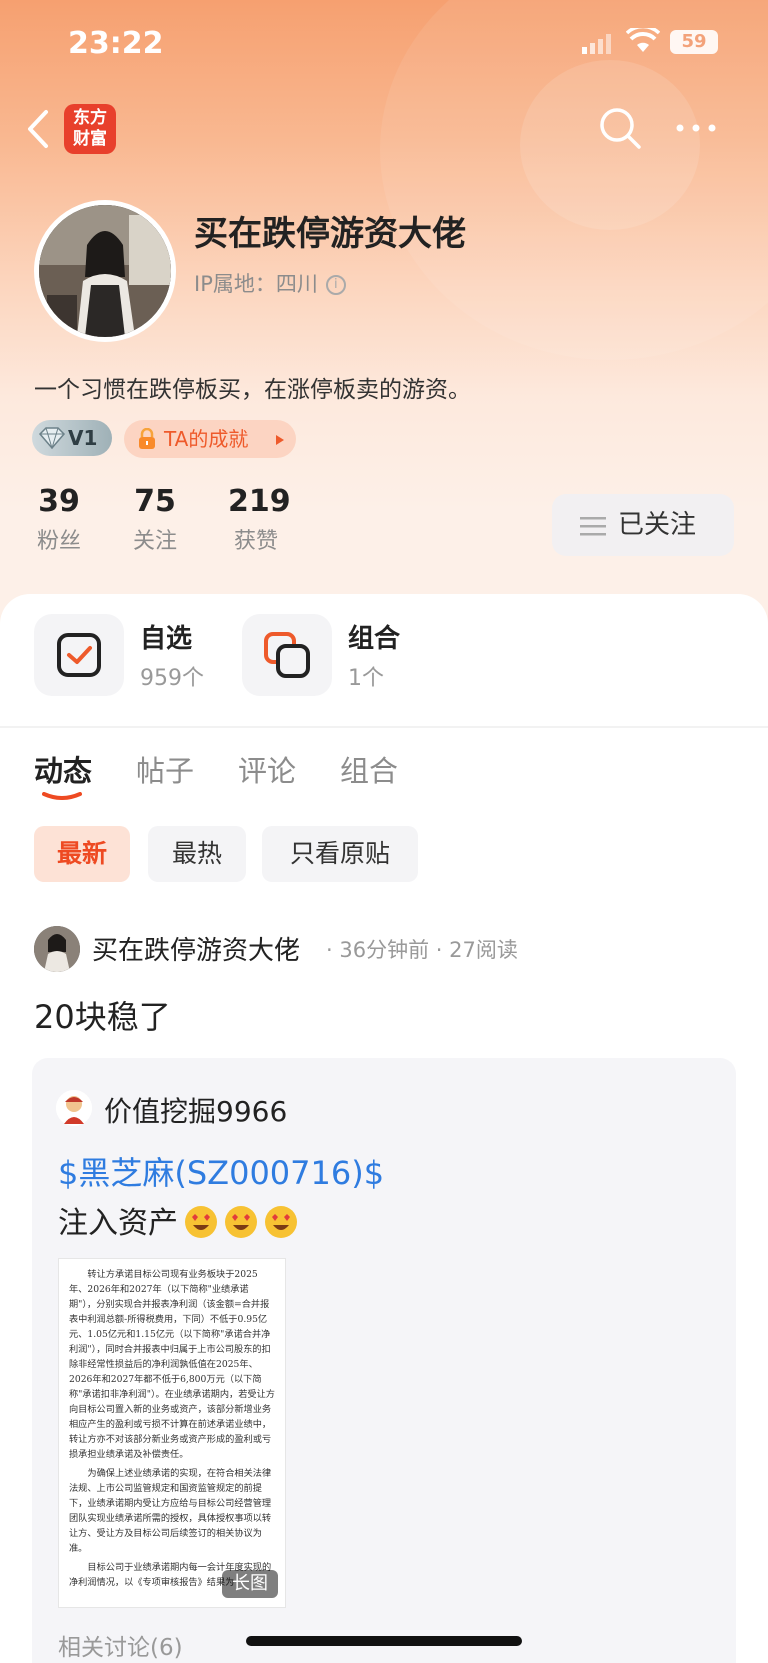  I want to click on achievement-badge: TA的成就, so click(210, 439).